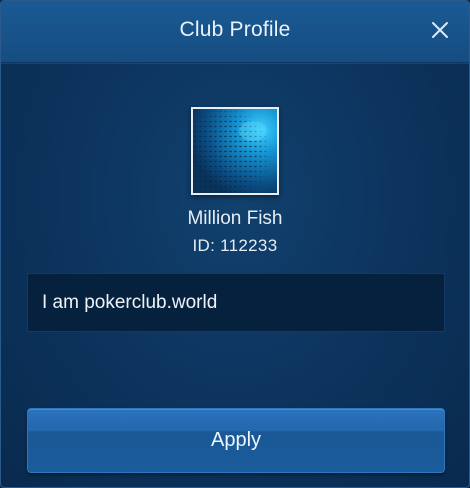 Image resolution: width=470 pixels, height=488 pixels. I want to click on apply-button: Apply, so click(236, 440).